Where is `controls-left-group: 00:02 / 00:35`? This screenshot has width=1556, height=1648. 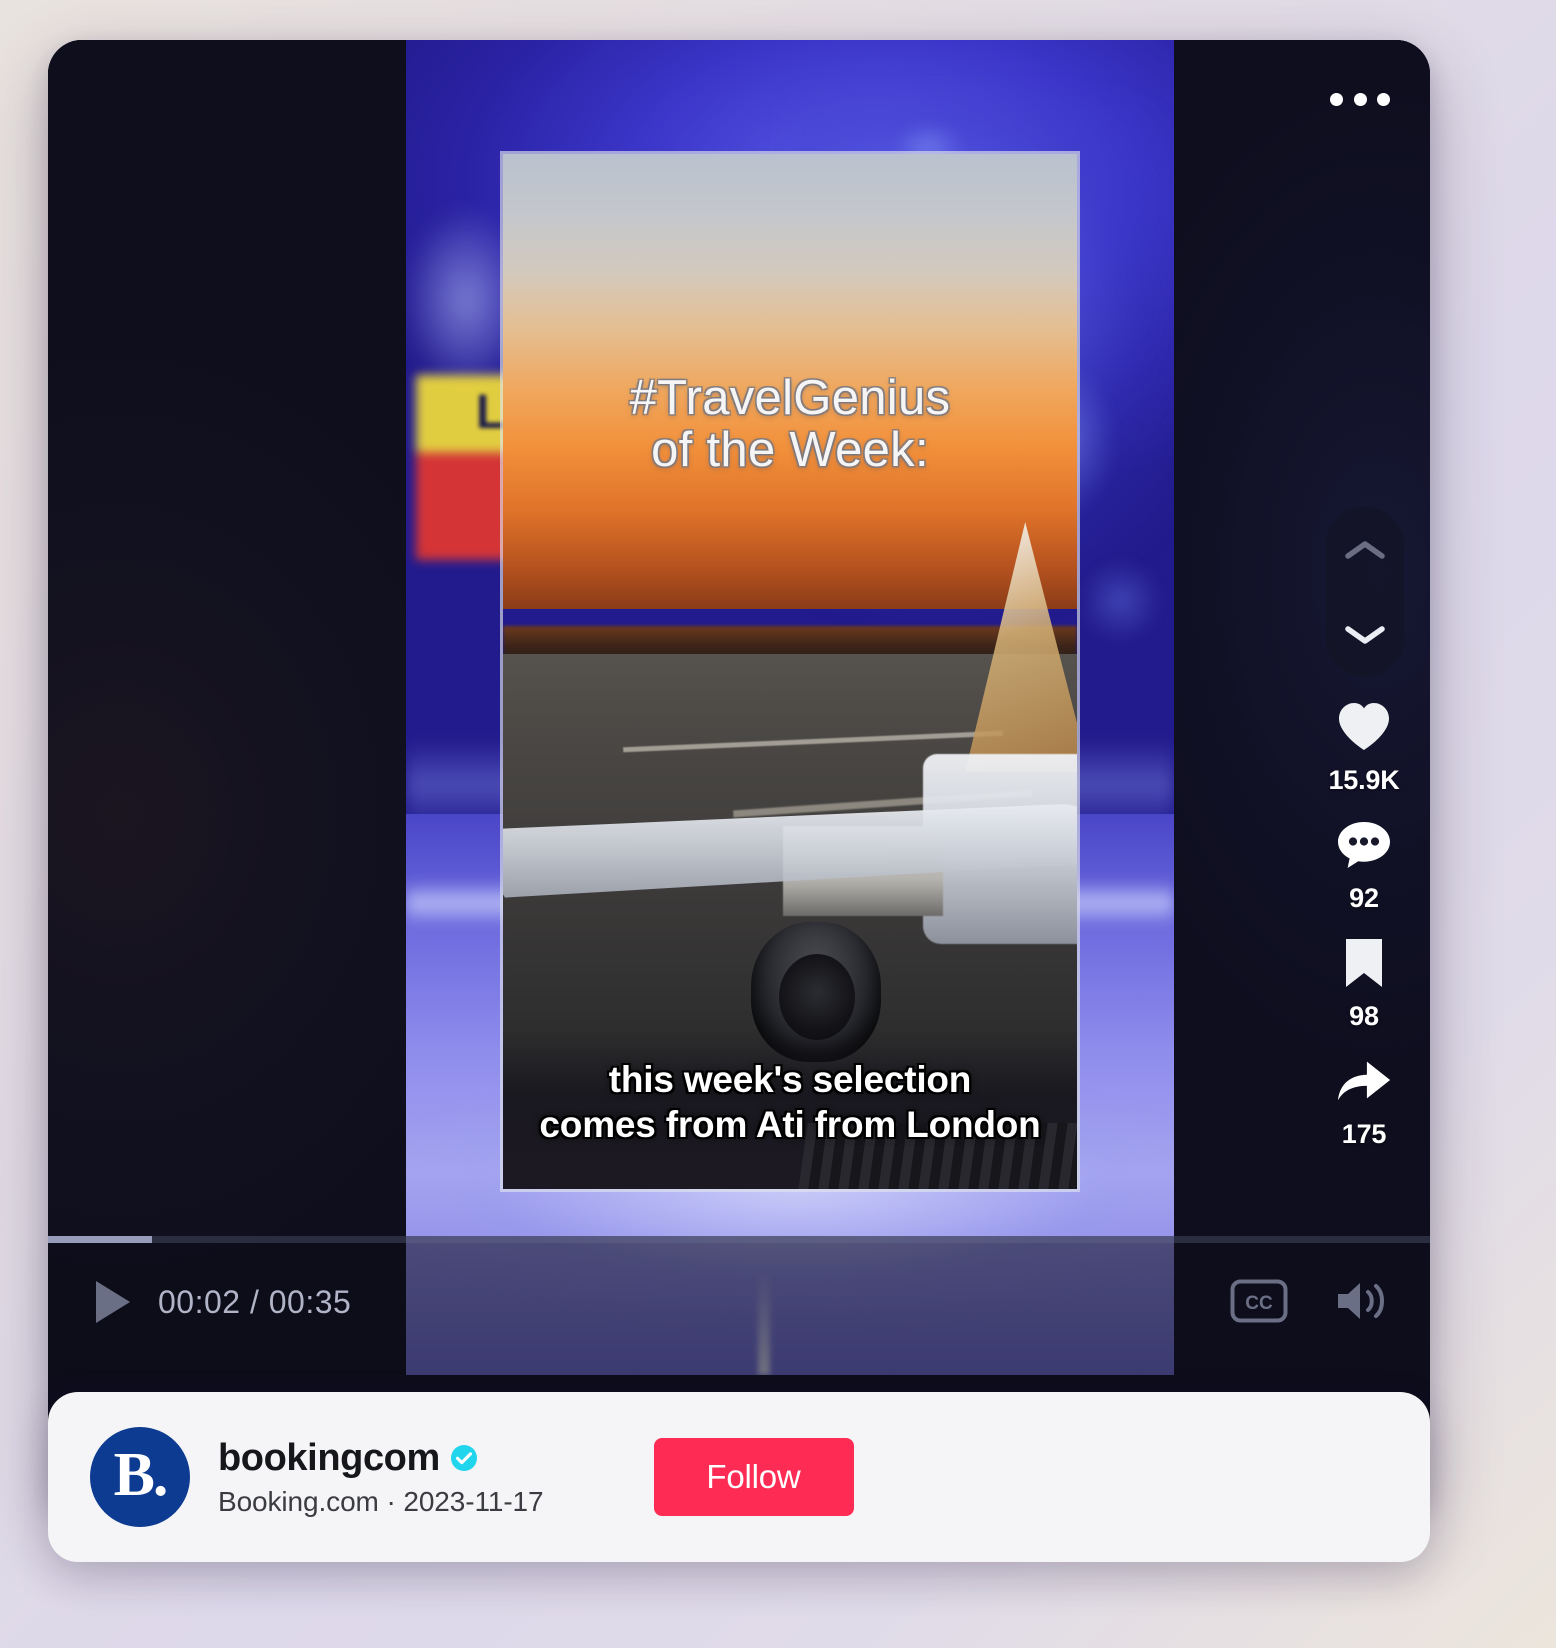
controls-left-group: 00:02 / 00:35 is located at coordinates (221, 1302).